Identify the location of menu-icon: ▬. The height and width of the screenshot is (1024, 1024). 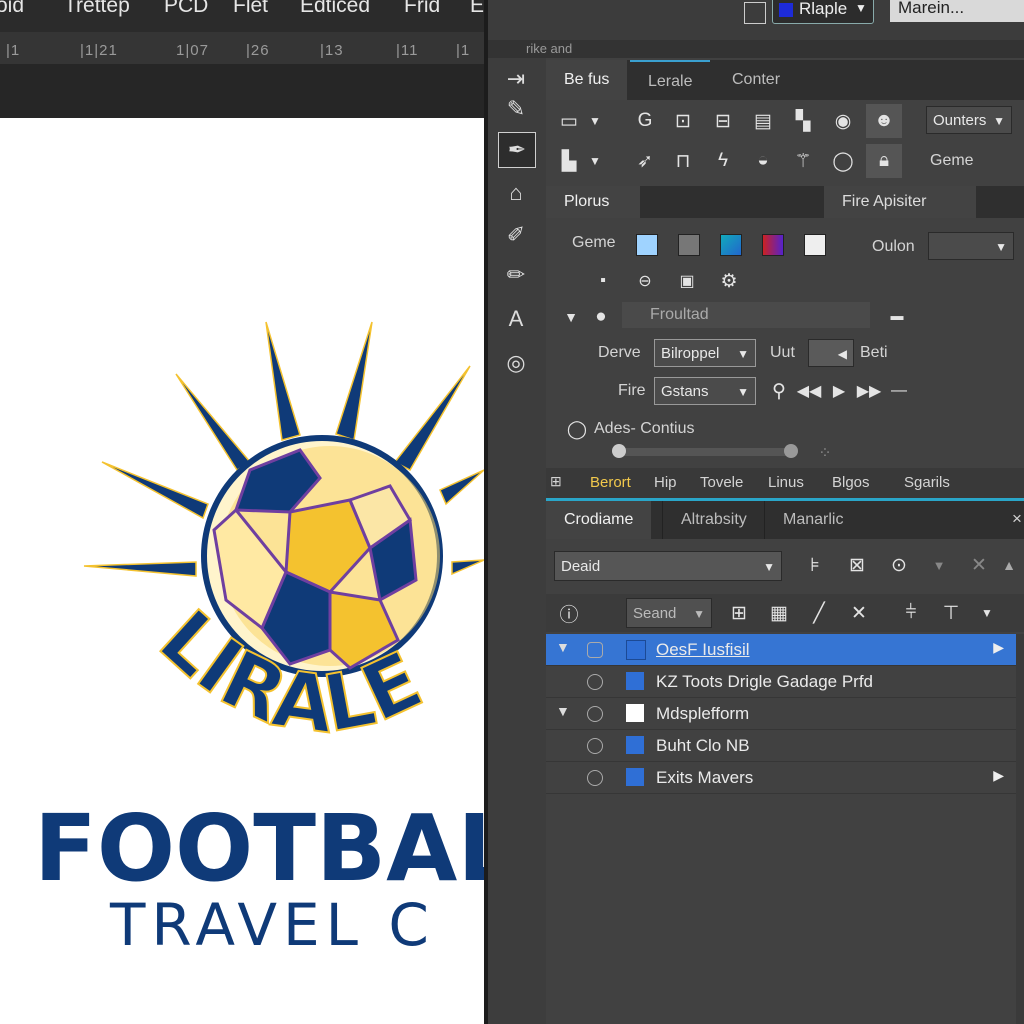
(897, 315).